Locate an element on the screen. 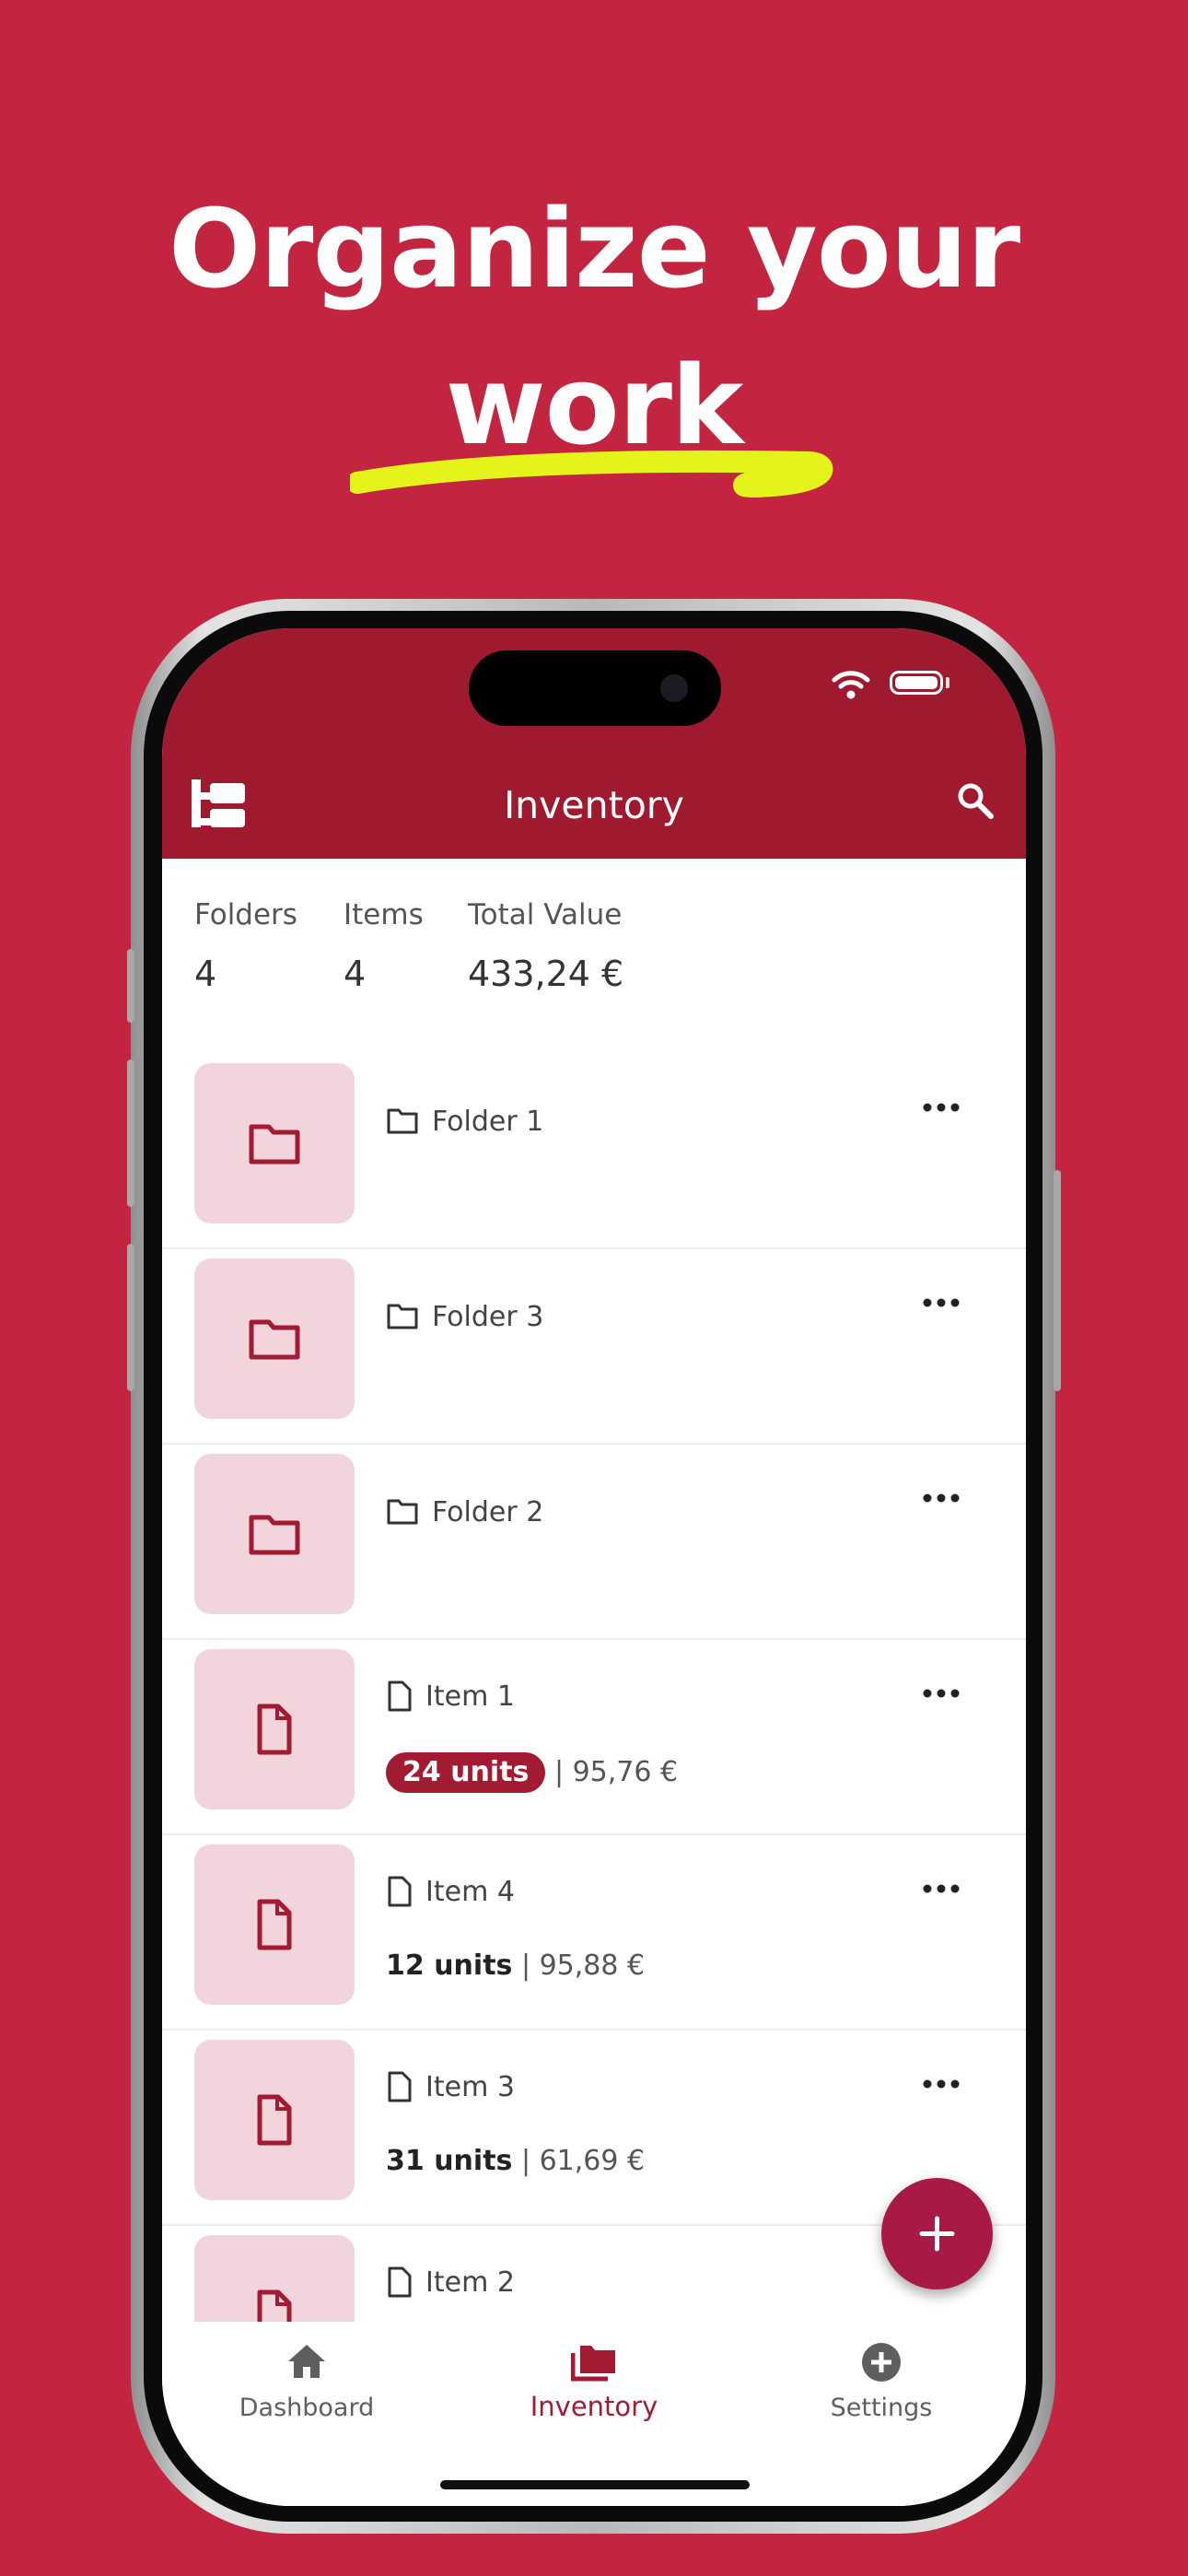 This screenshot has height=2576, width=1188. item-meta: 12 units | 95,88 € is located at coordinates (515, 1966).